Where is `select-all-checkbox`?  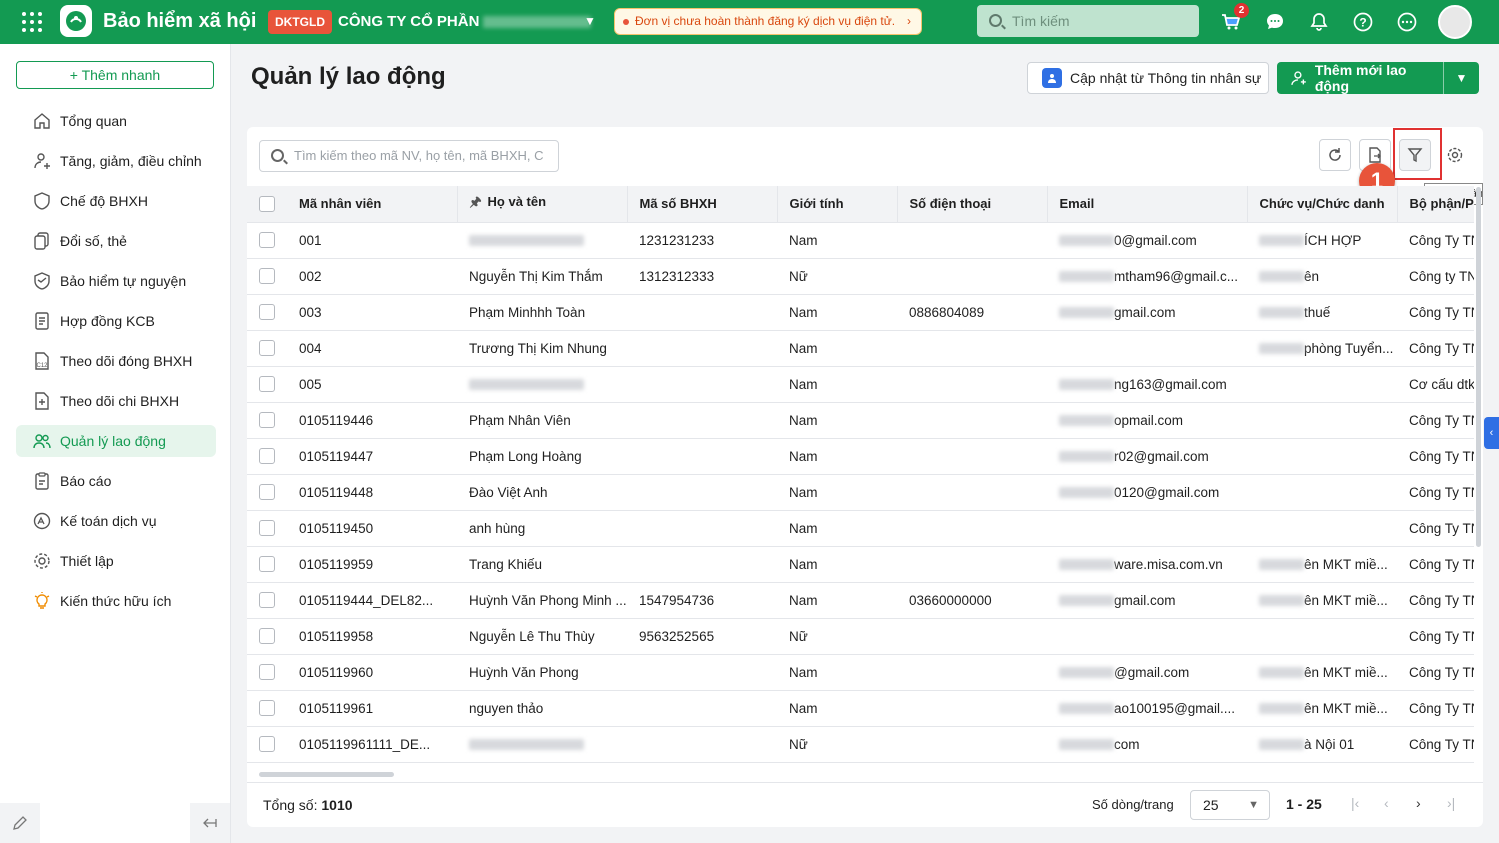 select-all-checkbox is located at coordinates (267, 204).